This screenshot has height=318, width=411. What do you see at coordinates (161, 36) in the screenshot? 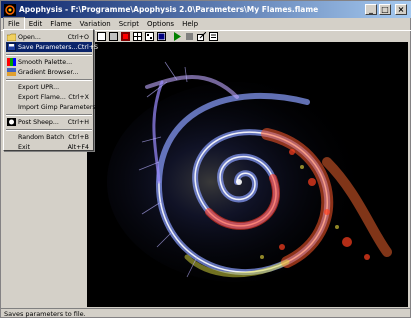
I see `adjust-icon` at bounding box center [161, 36].